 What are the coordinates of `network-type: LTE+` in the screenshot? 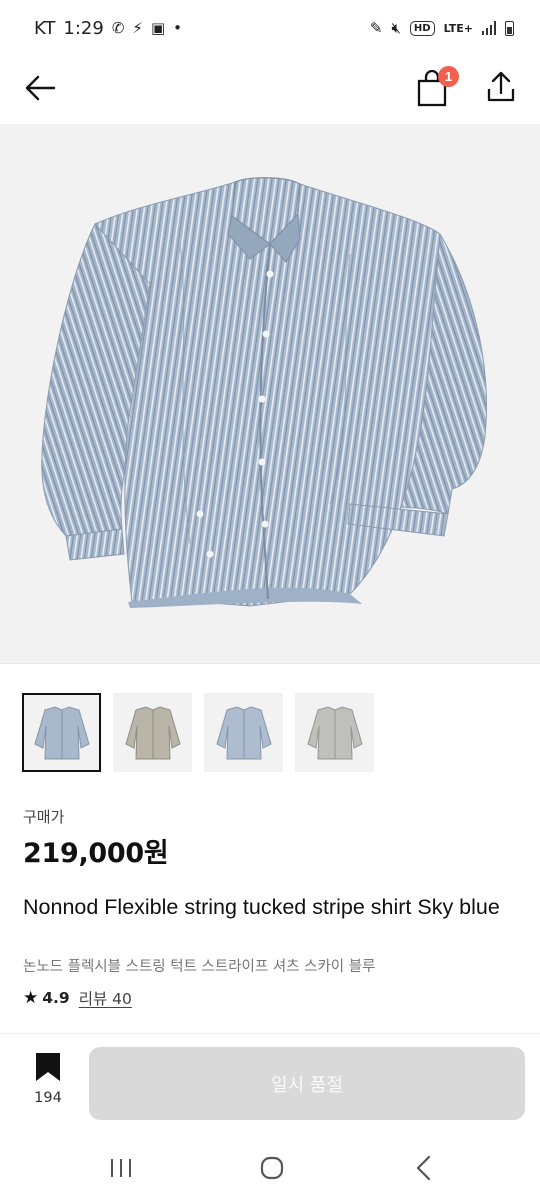 It's located at (458, 28).